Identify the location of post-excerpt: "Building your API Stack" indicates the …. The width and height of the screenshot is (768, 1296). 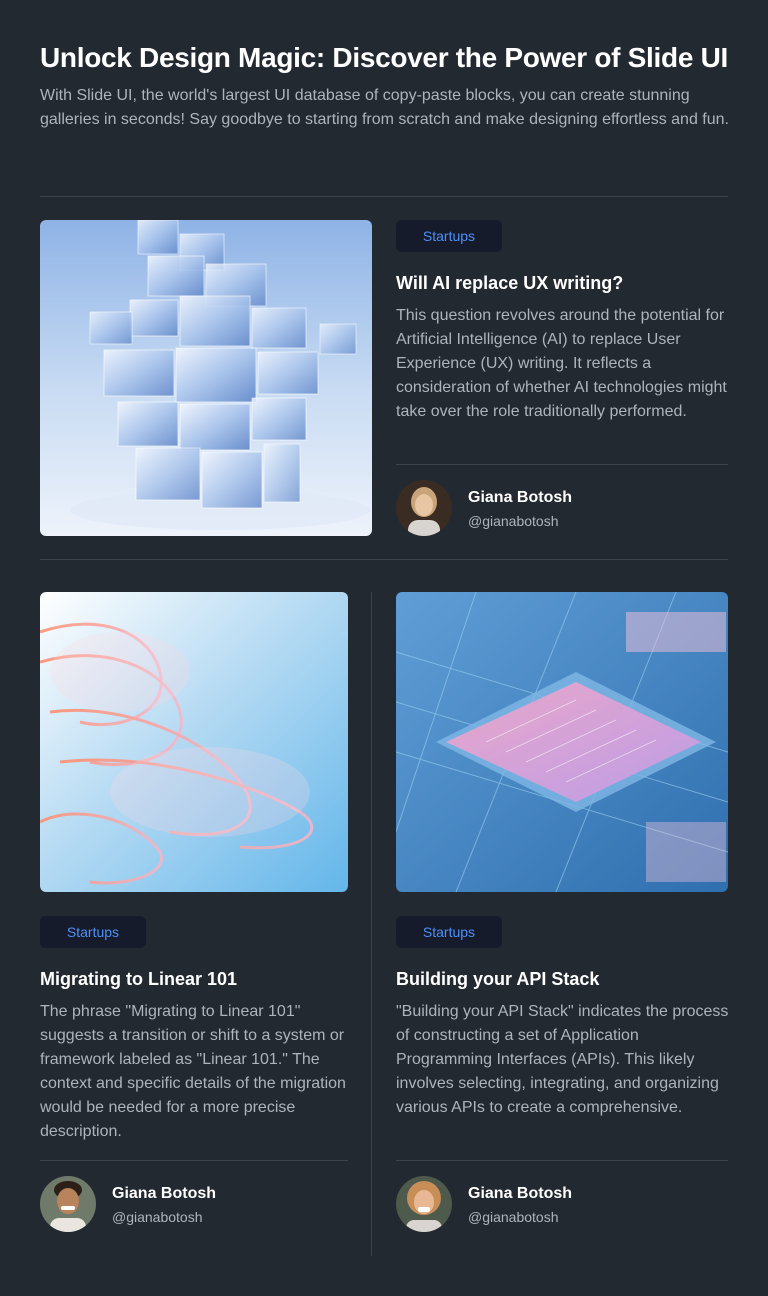
(562, 1059).